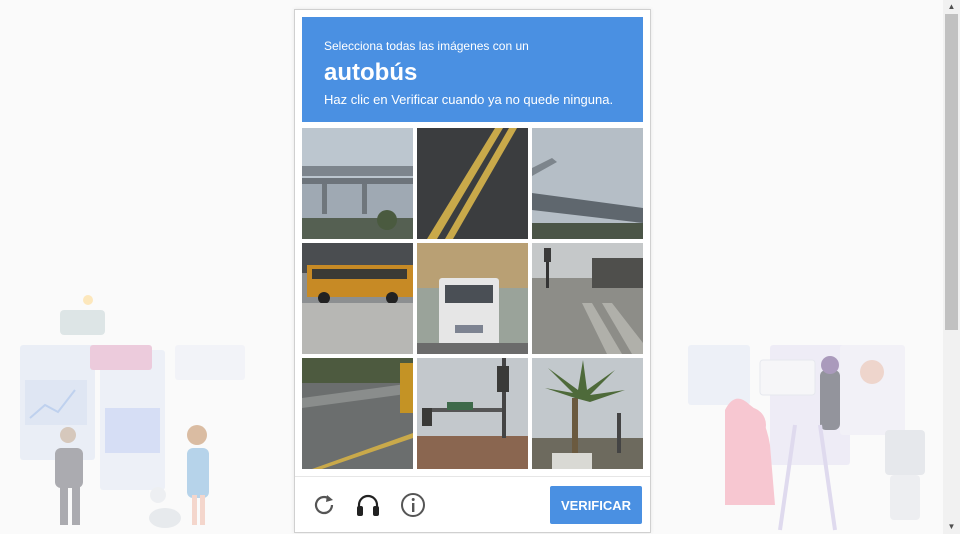  Describe the element at coordinates (806, 438) in the screenshot. I see `background-illustration-right` at that location.